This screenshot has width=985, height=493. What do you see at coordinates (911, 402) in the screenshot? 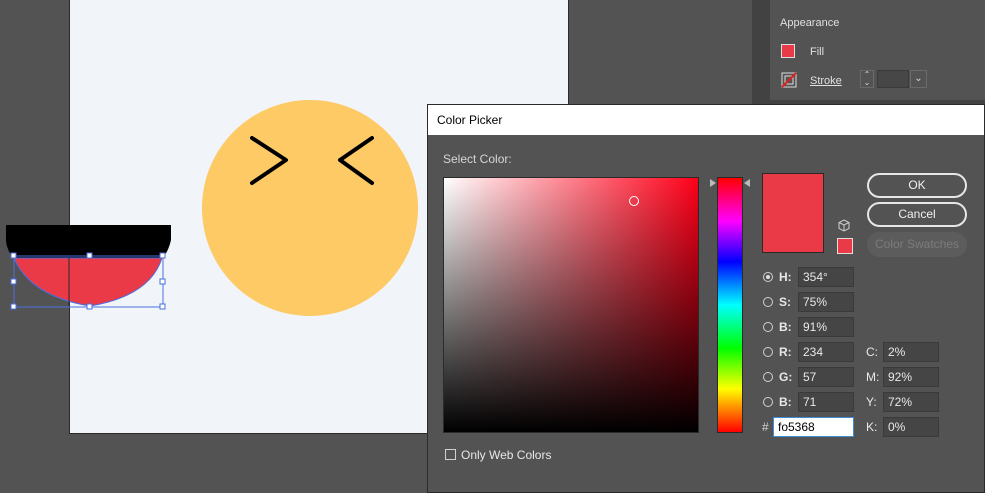
I see `field-y: 72%` at bounding box center [911, 402].